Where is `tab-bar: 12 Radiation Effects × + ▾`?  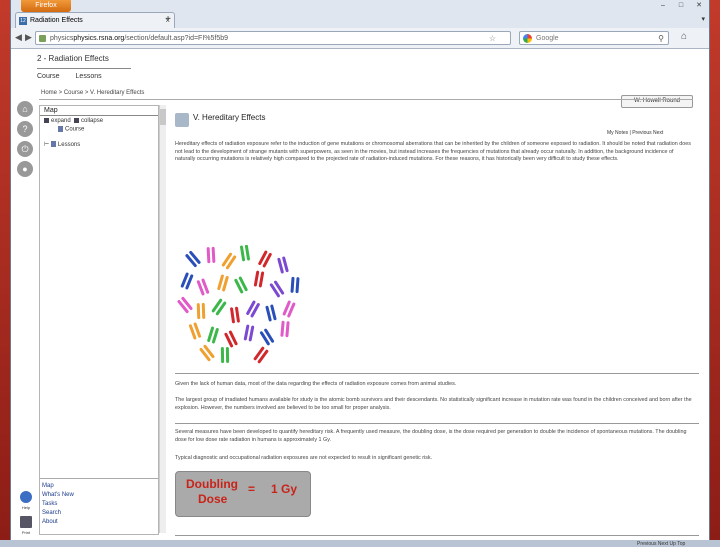
tab-bar: 12 Radiation Effects × + ▾ is located at coordinates (360, 20).